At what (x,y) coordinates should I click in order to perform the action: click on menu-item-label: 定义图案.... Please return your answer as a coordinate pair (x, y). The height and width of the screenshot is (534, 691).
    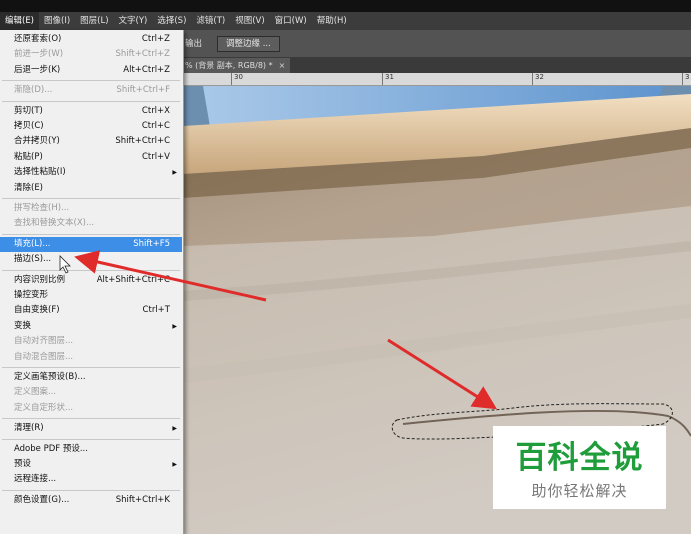
    Looking at the image, I should click on (35, 392).